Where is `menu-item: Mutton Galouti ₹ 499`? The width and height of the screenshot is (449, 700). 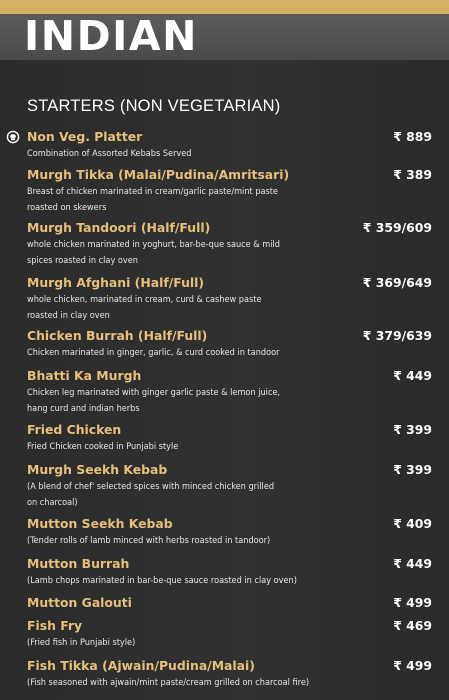 menu-item: Mutton Galouti ₹ 499 is located at coordinates (232, 603).